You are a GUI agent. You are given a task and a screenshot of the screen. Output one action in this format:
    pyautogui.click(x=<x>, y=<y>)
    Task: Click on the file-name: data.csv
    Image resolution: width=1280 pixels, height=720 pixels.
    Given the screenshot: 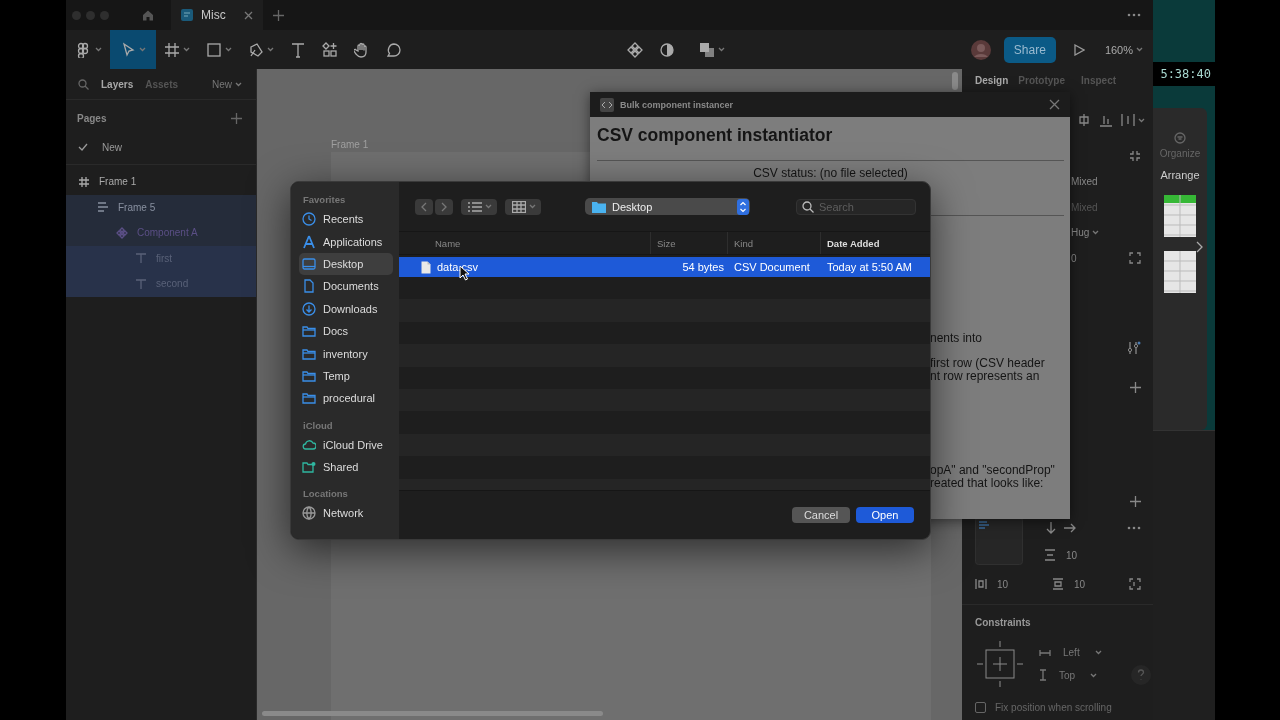 What is the action you would take?
    pyautogui.click(x=457, y=267)
    